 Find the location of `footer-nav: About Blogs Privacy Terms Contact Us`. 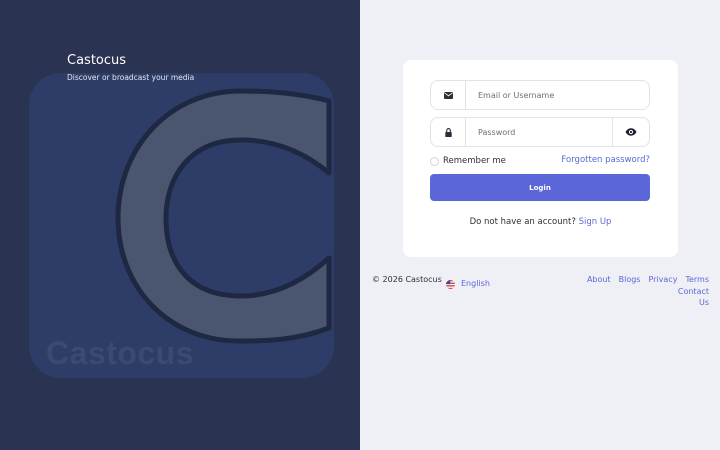

footer-nav: About Blogs Privacy Terms Contact Us is located at coordinates (632, 291).